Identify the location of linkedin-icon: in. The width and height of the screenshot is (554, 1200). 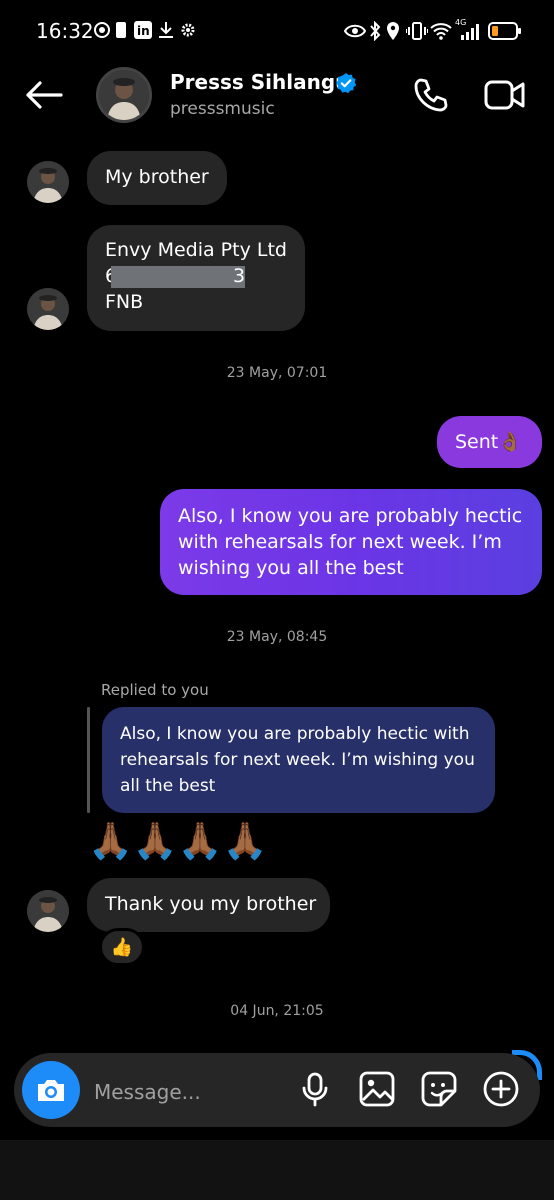
(143, 30).